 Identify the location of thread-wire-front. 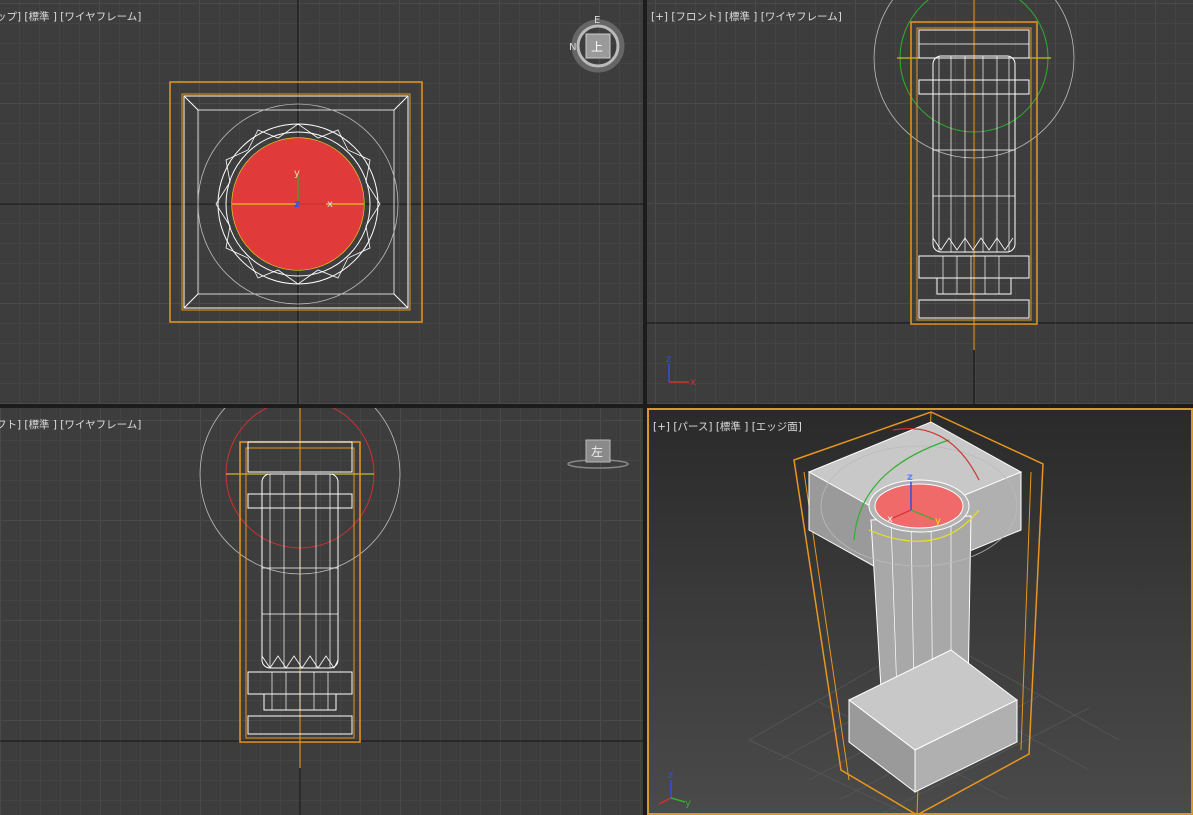
(973, 244).